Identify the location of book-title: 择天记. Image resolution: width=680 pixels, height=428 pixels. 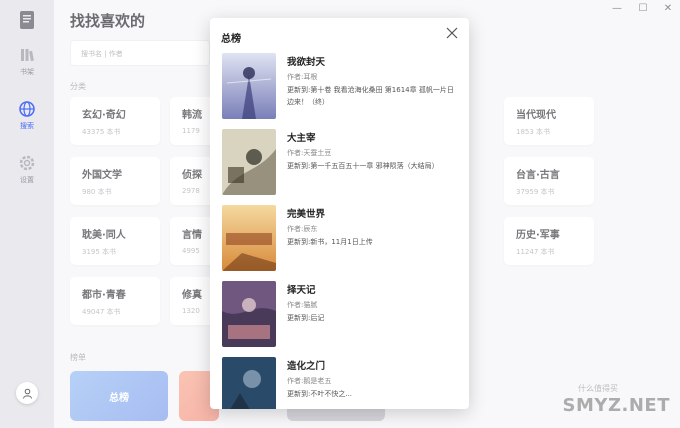
(301, 290).